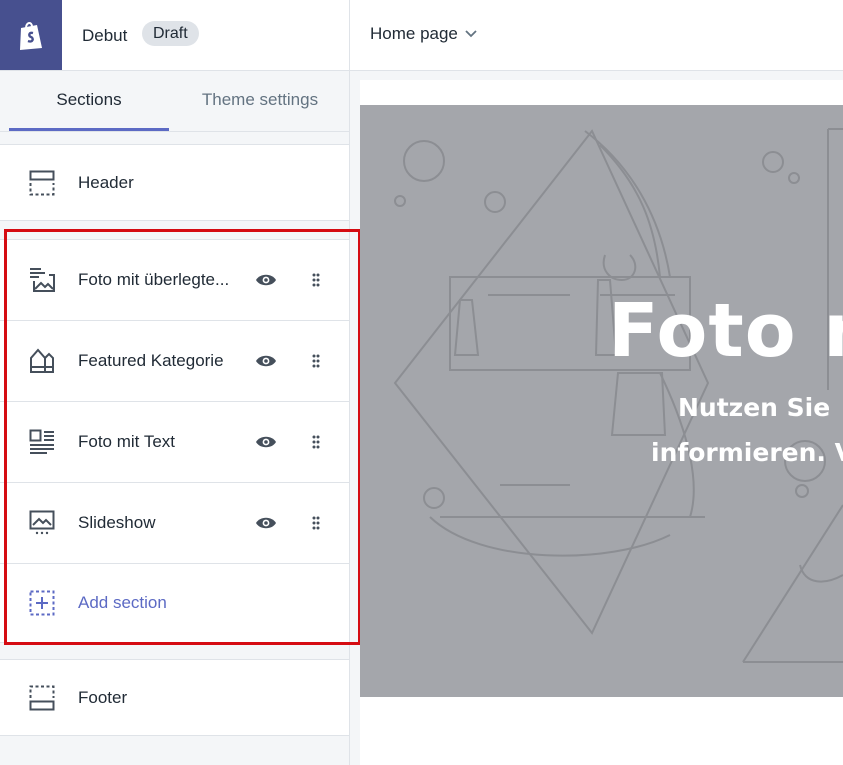  I want to click on footer-section-card: Footer, so click(174, 697).